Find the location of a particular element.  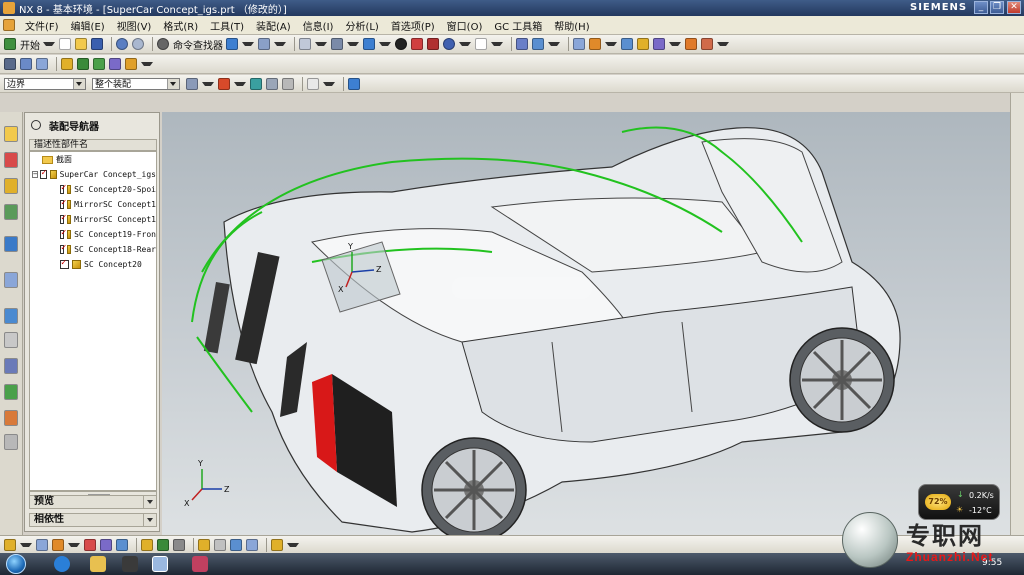

measure-icon is located at coordinates (643, 44).